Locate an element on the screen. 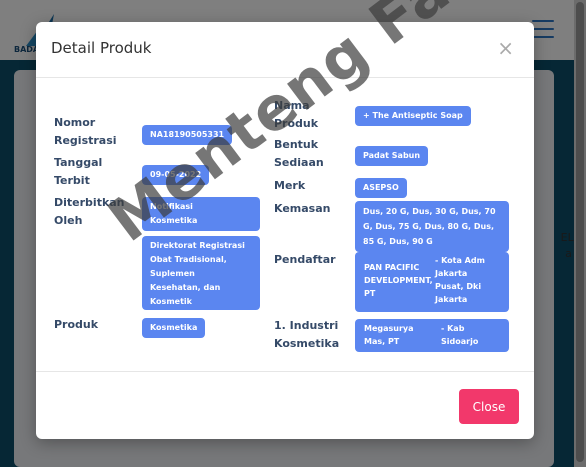 The width and height of the screenshot is (586, 467). label-tanggal-terbit: Tanggal Terbit is located at coordinates (78, 171).